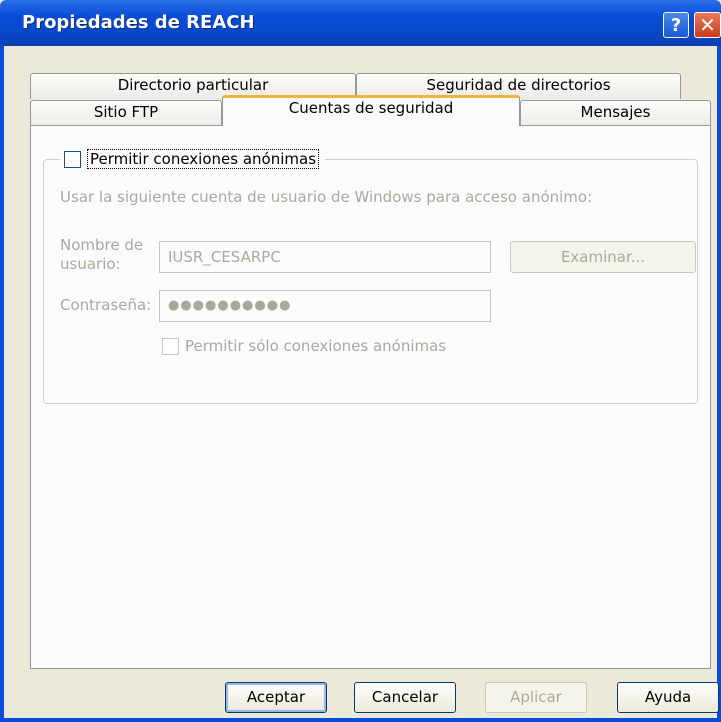 The image size is (721, 722). I want to click on help-icon: ?, so click(676, 25).